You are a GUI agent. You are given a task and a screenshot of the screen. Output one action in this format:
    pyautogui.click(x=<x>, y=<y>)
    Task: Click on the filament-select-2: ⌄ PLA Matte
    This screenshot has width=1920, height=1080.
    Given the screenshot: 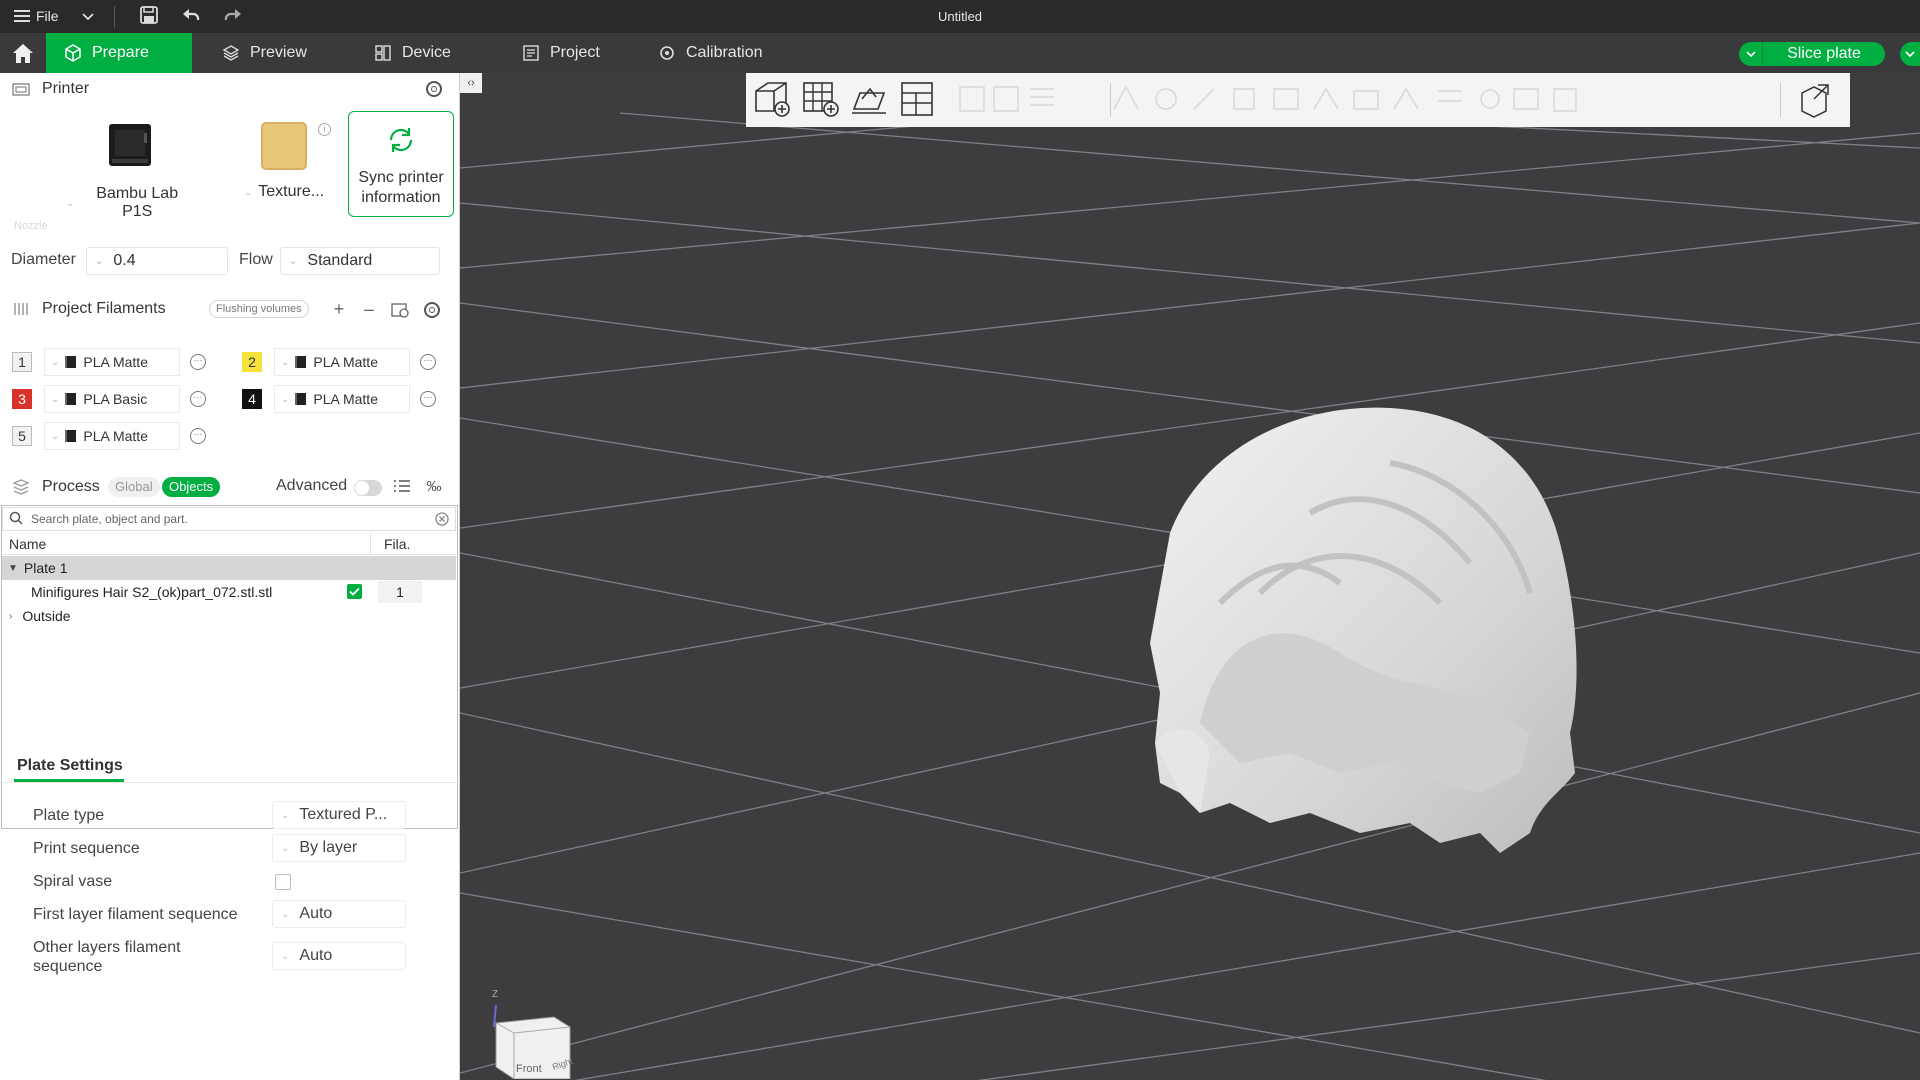 What is the action you would take?
    pyautogui.click(x=342, y=362)
    